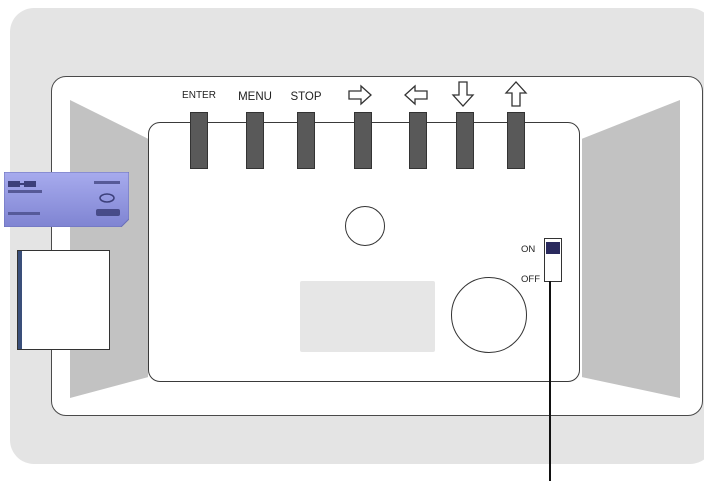  Describe the element at coordinates (516, 94) in the screenshot. I see `arrow-up-icon` at that location.